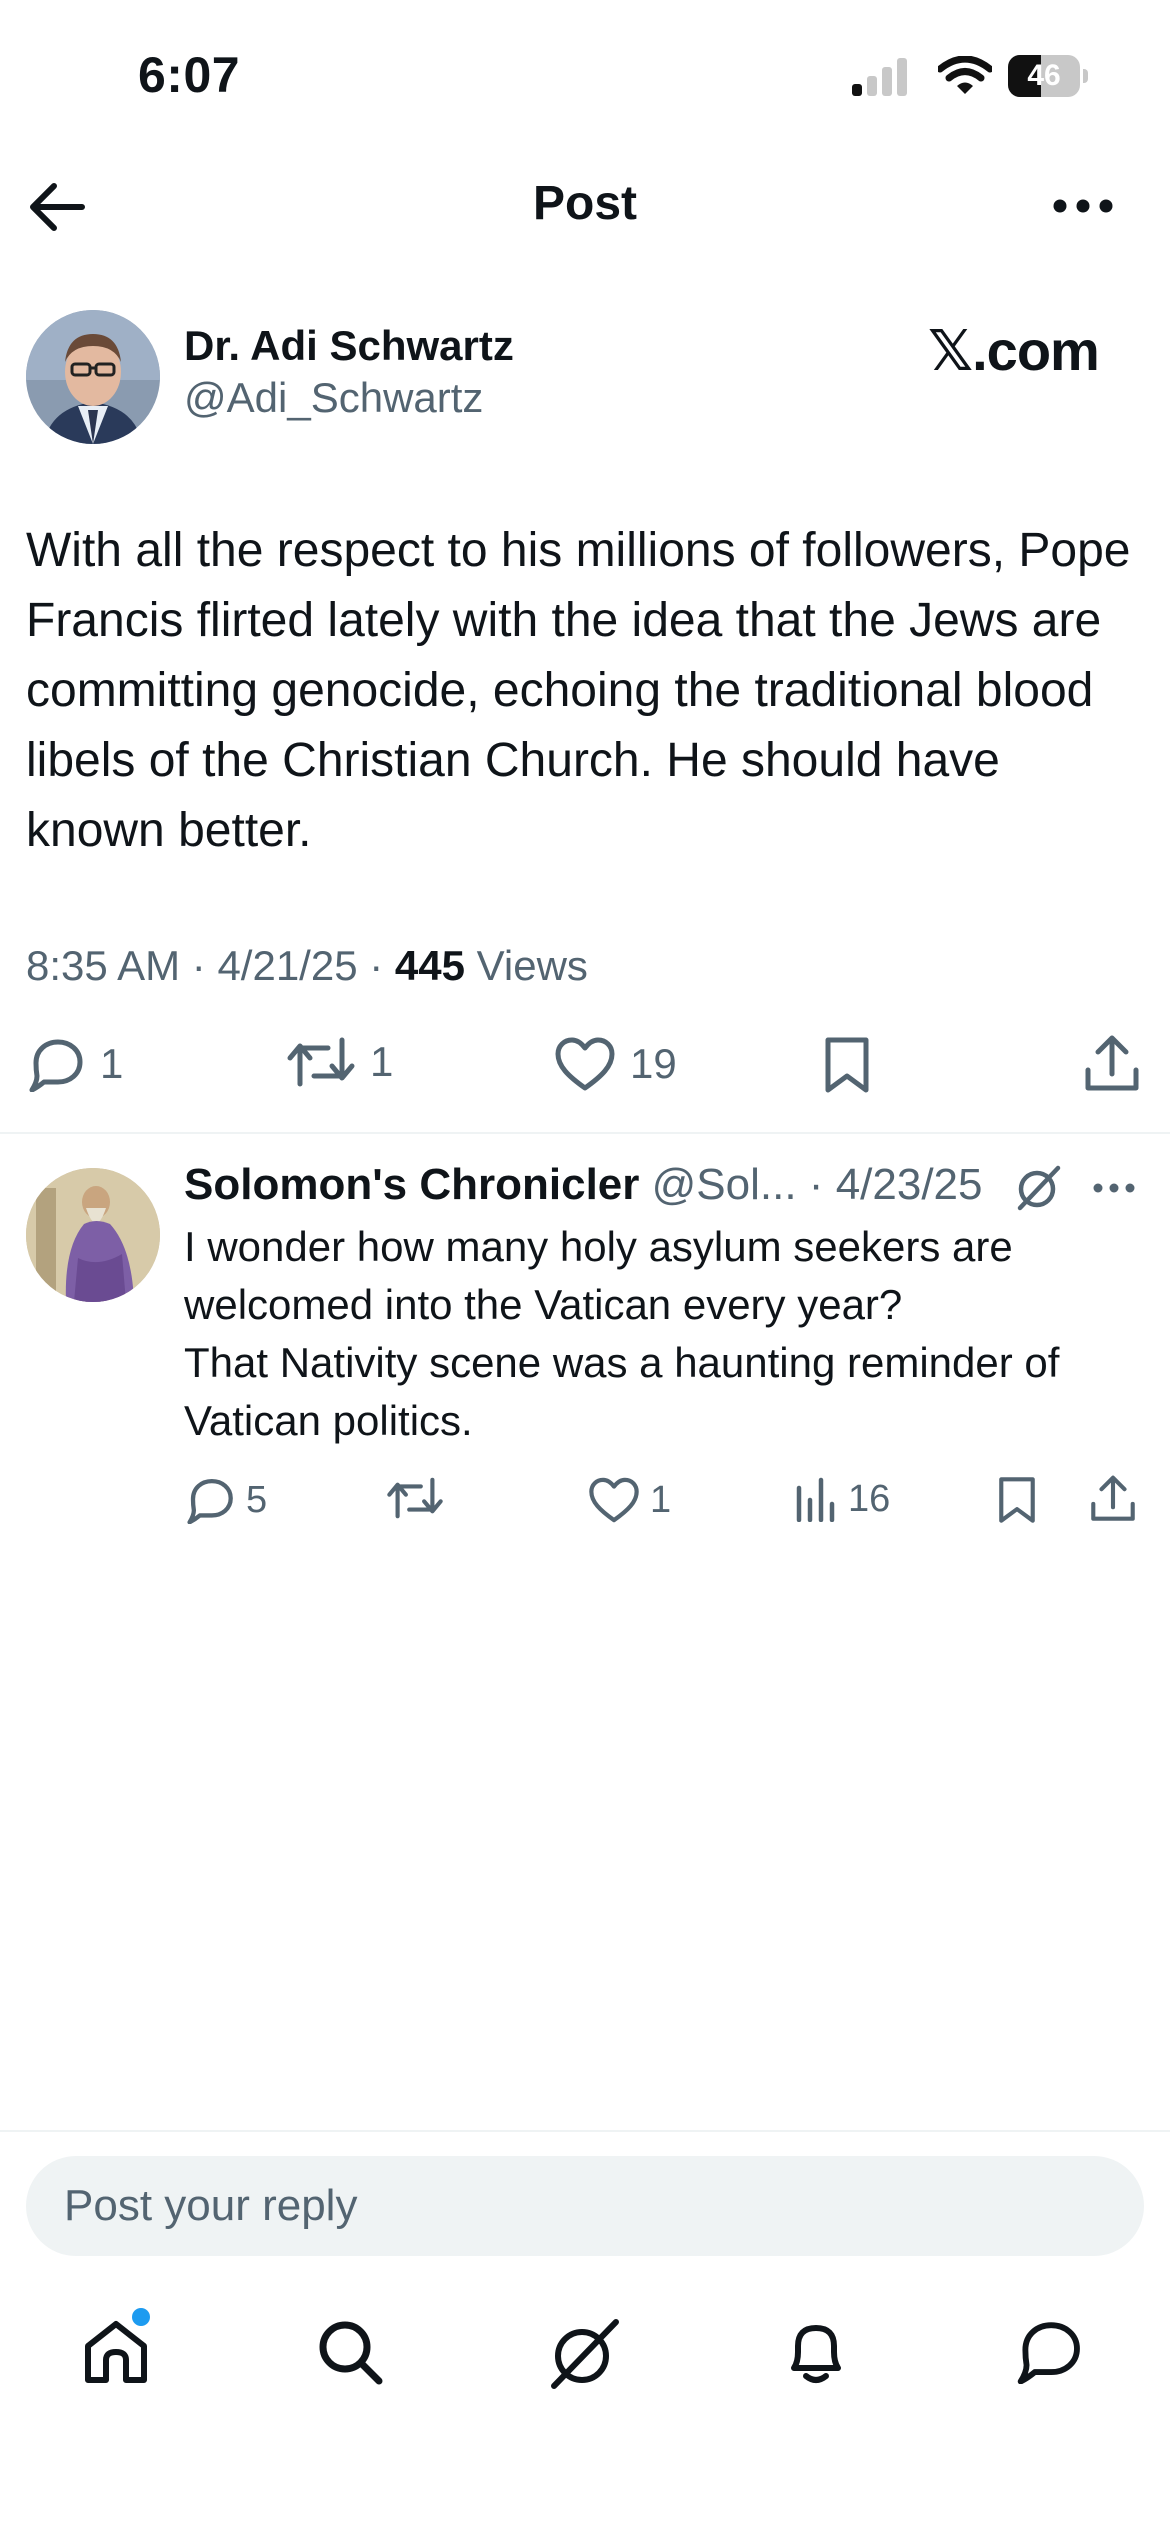  Describe the element at coordinates (257, 1499) in the screenshot. I see `reply-reply-count: 5` at that location.